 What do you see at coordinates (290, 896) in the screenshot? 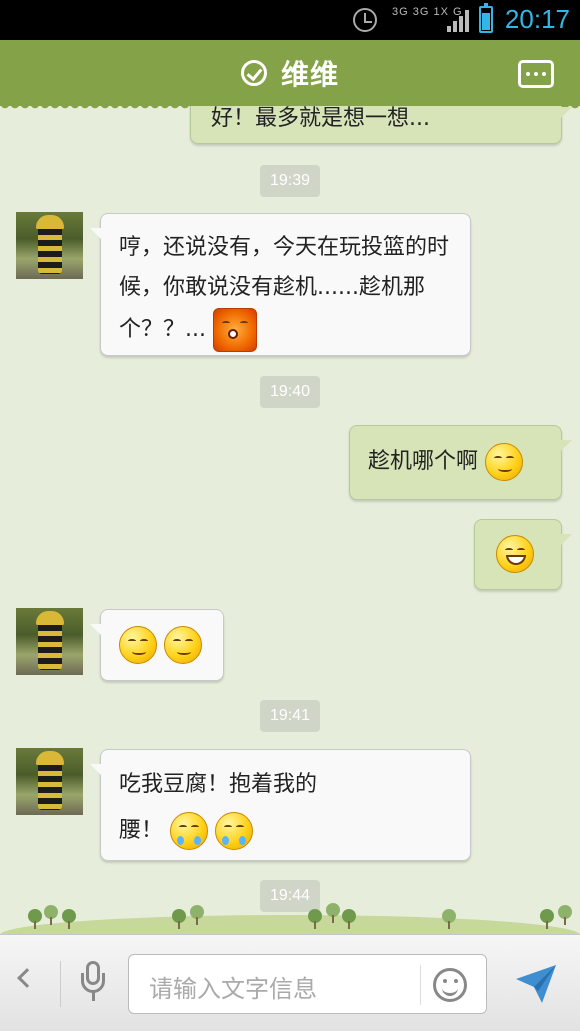
I see `timestamp: 19:44` at bounding box center [290, 896].